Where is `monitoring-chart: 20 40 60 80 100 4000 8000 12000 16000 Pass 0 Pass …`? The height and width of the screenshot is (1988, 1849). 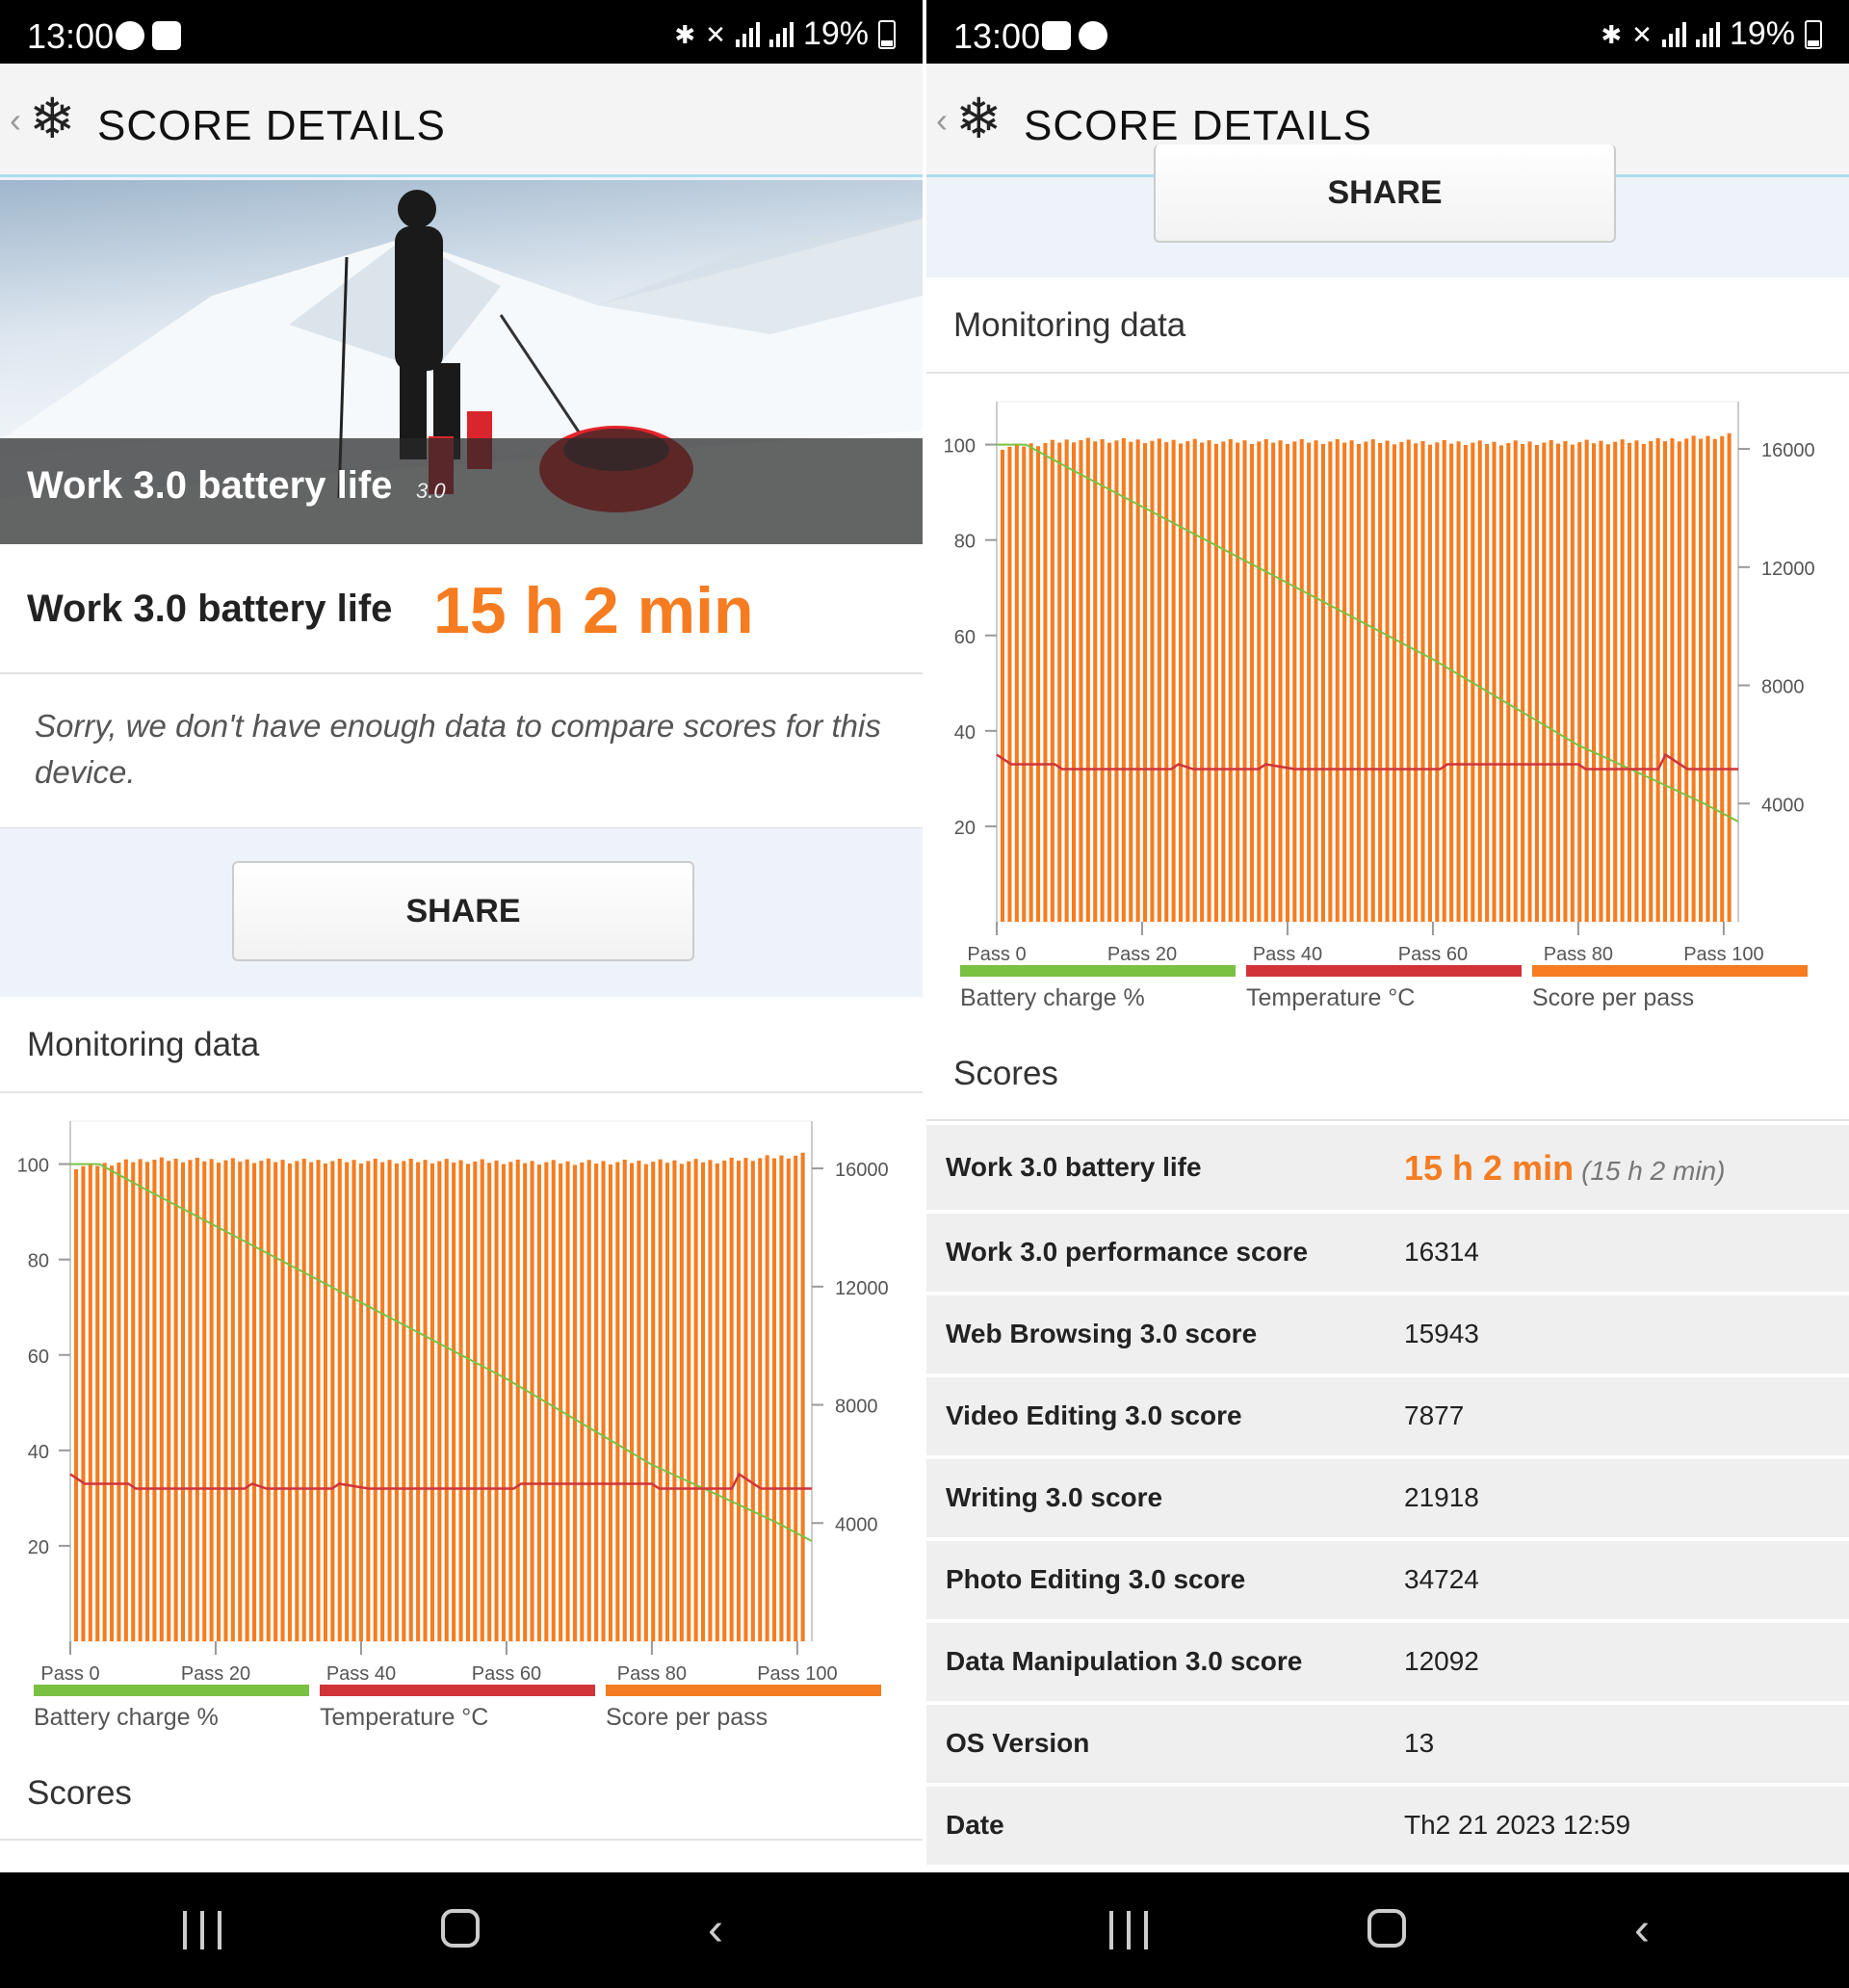 monitoring-chart: 20 40 60 80 100 4000 8000 12000 16000 Pass 0 Pass … is located at coordinates (1379, 680).